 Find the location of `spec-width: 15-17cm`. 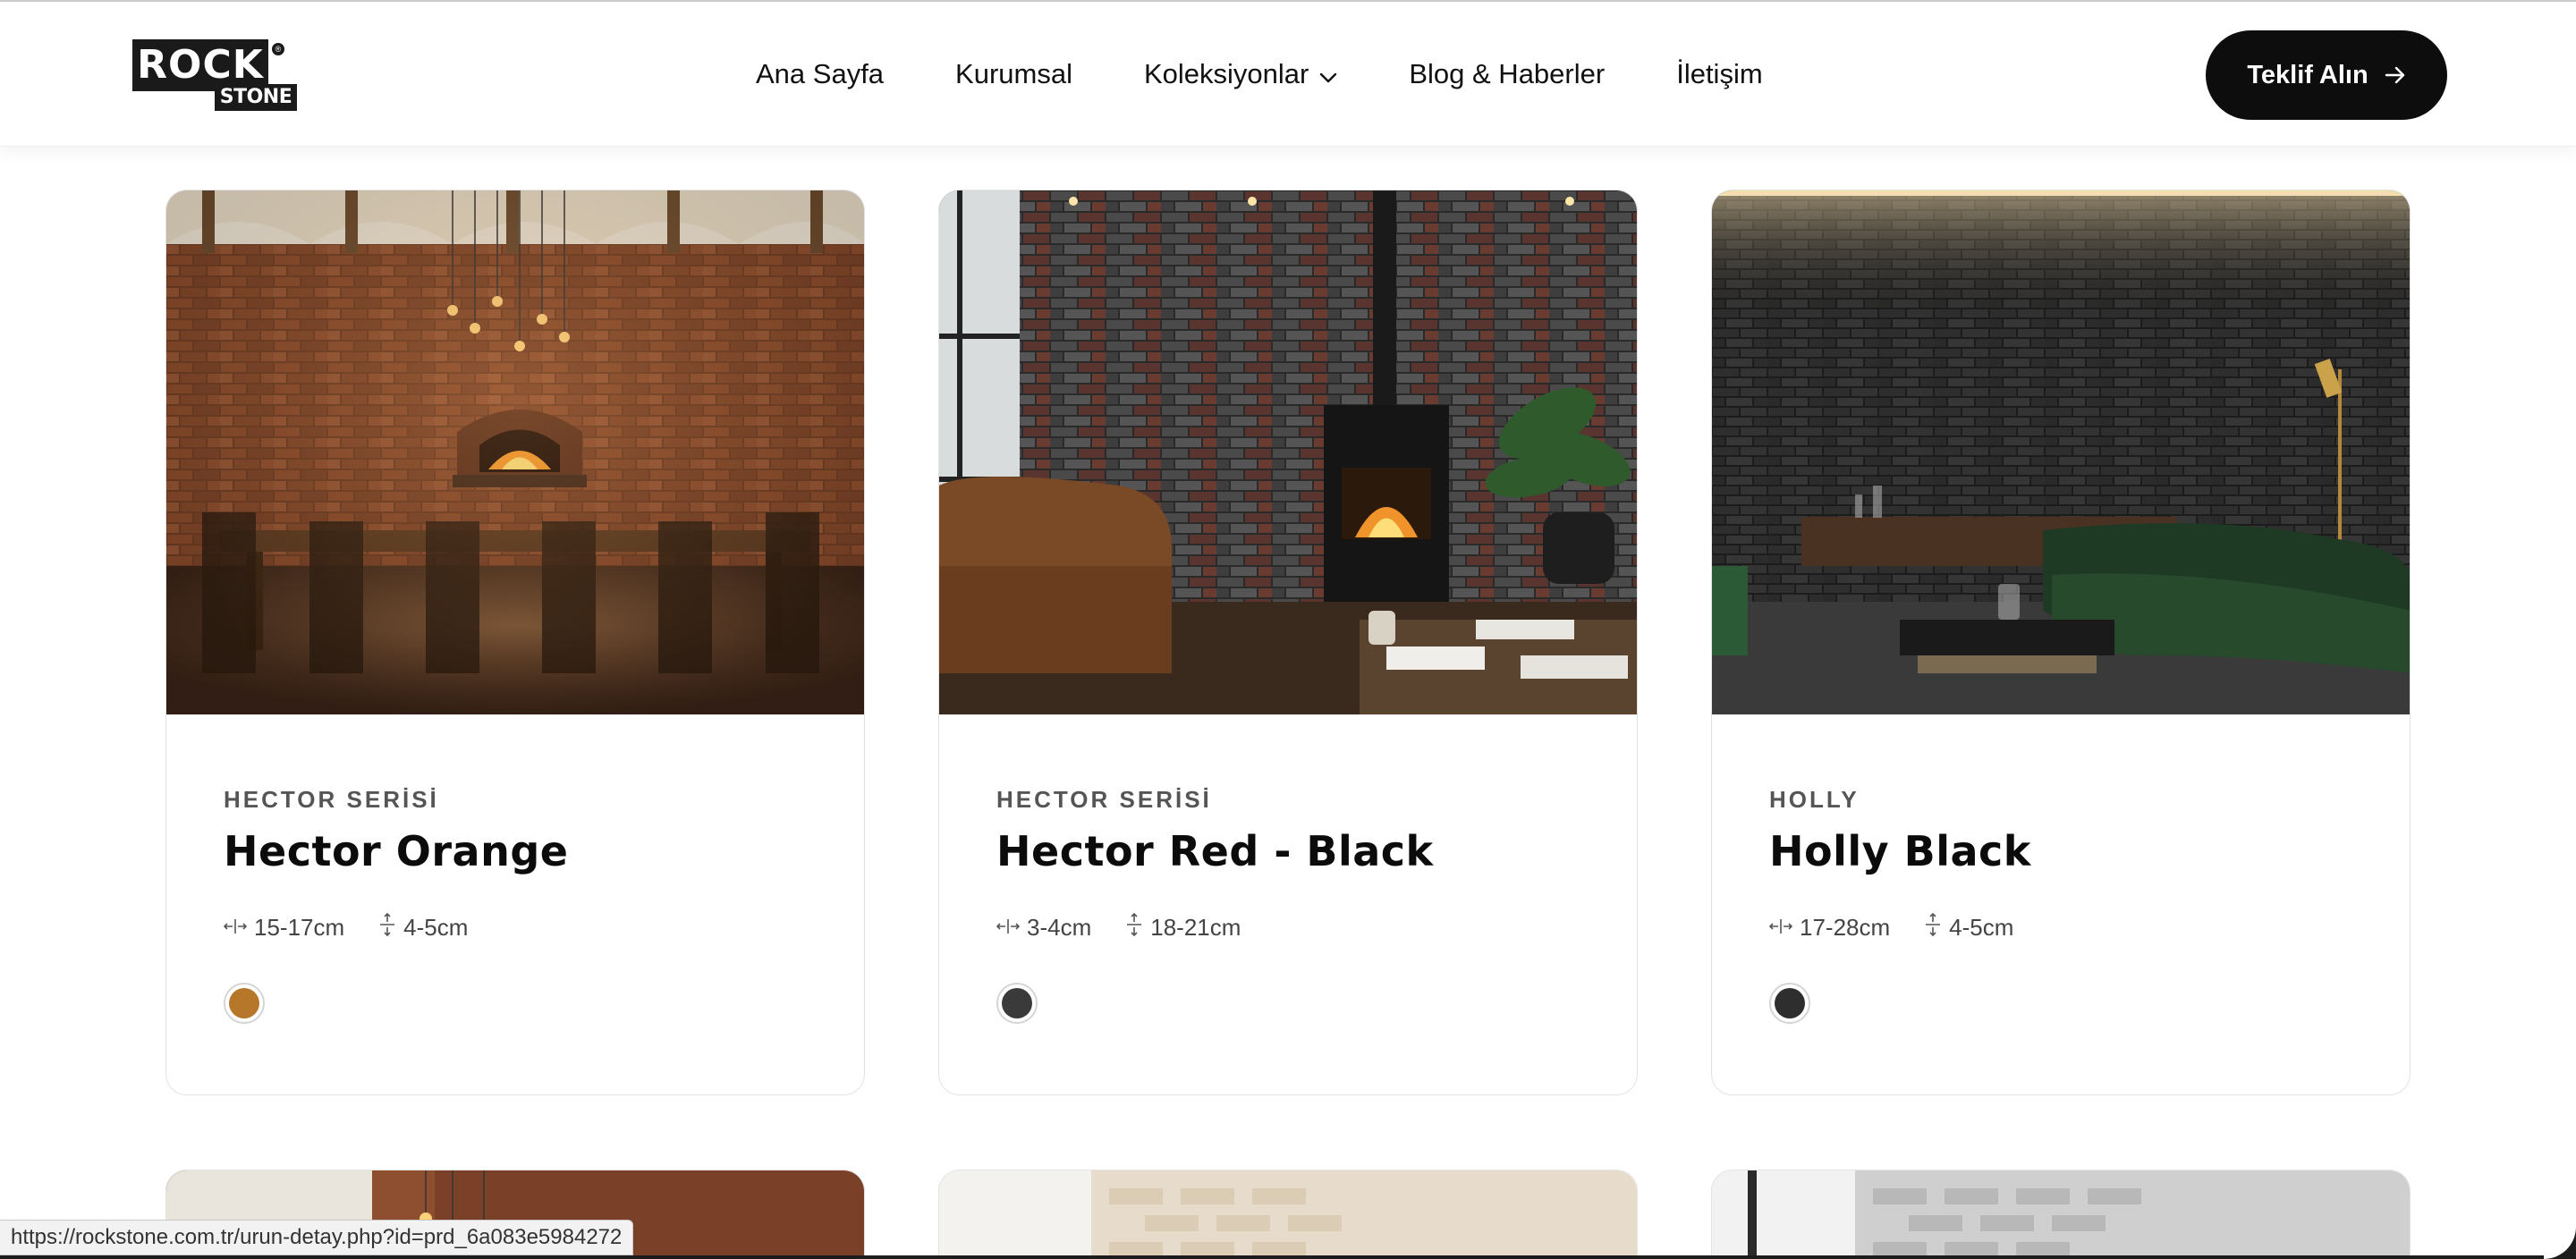

spec-width: 15-17cm is located at coordinates (284, 928).